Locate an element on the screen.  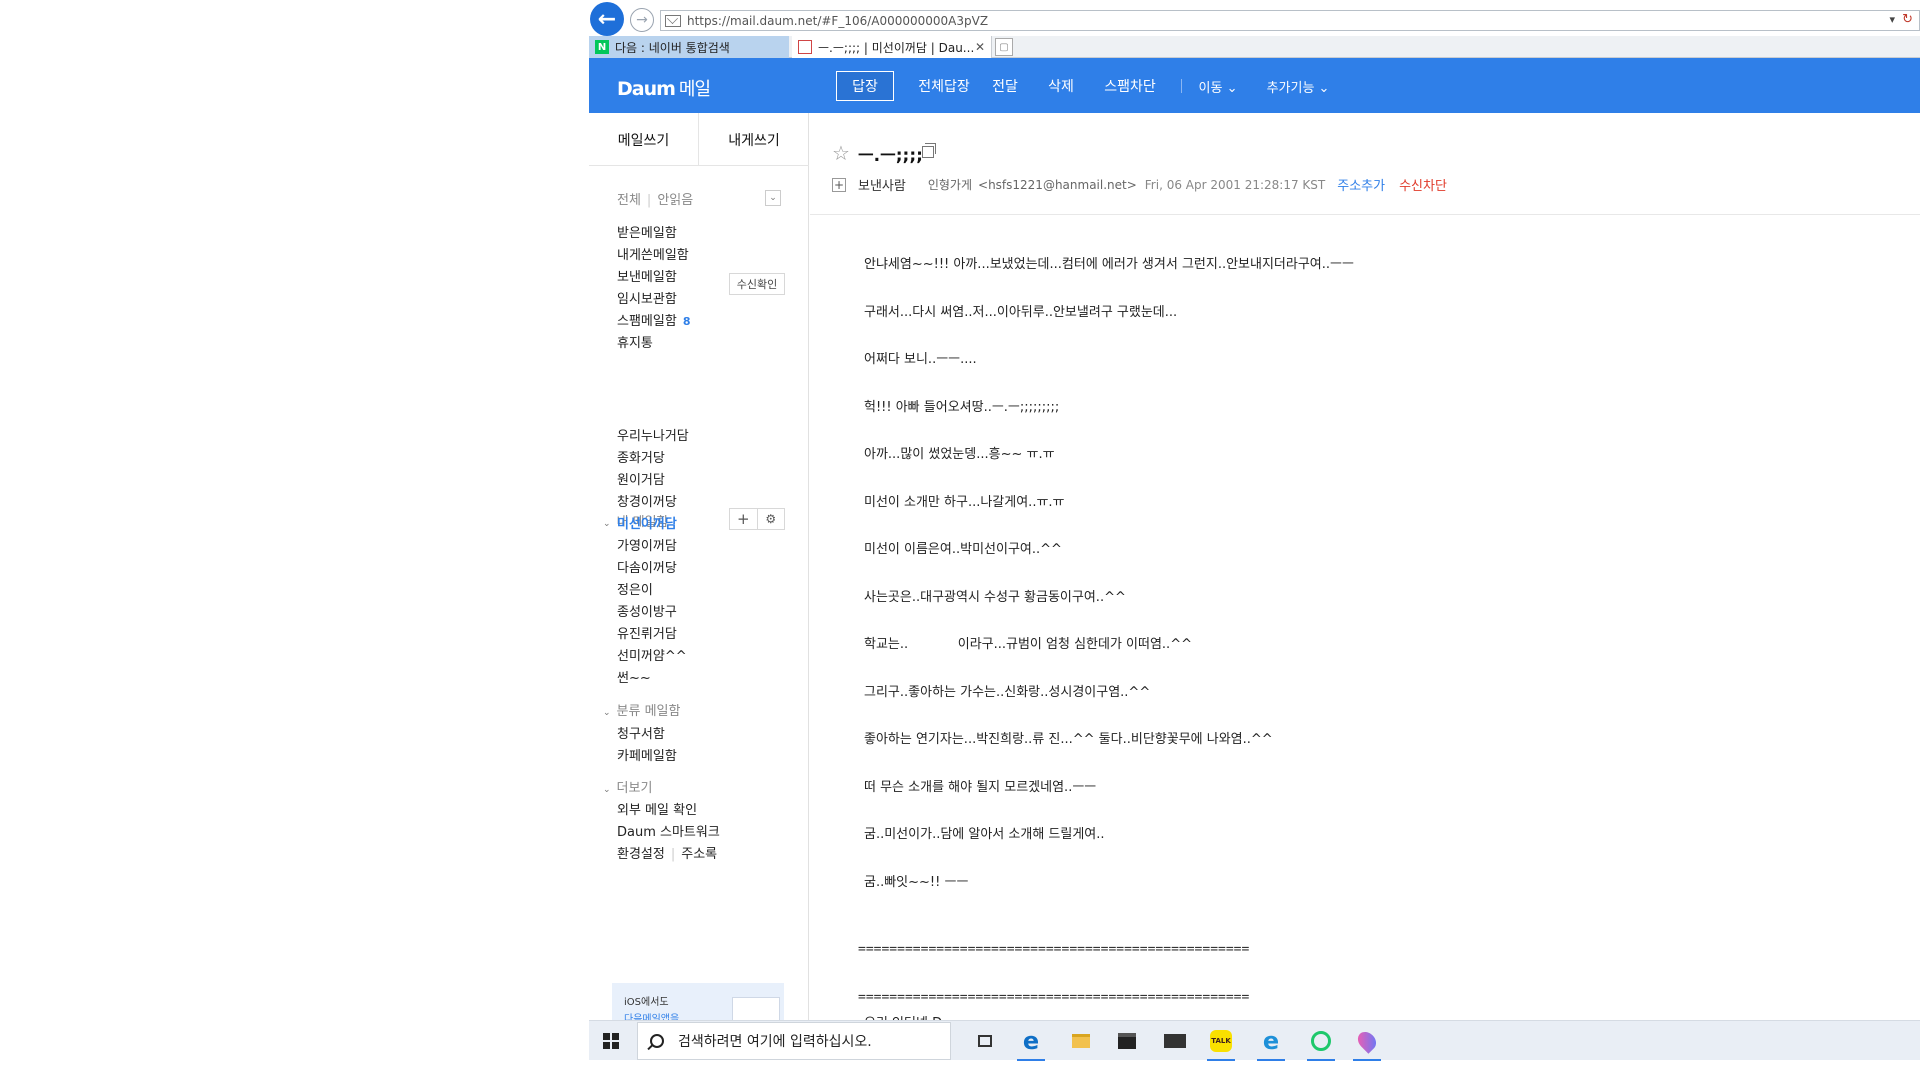
daum-logo: Daum 메일 is located at coordinates (664, 88).